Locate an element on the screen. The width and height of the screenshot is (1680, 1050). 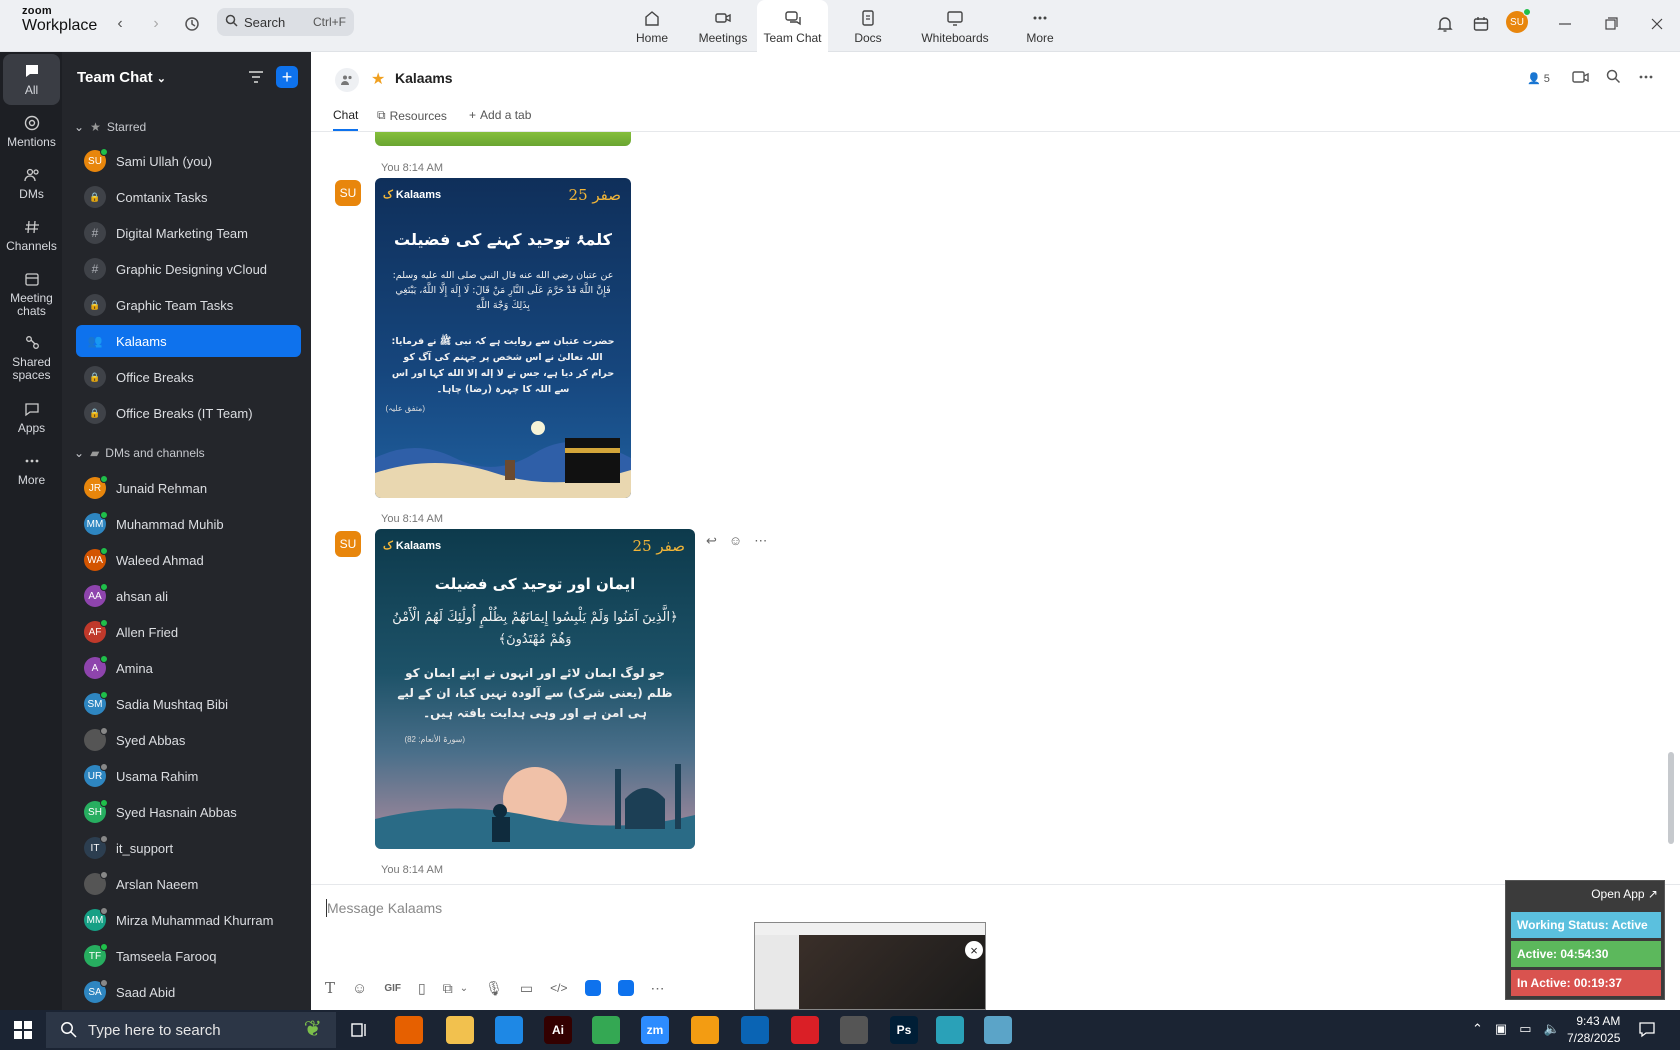
filter-icon is located at coordinates (256, 79).